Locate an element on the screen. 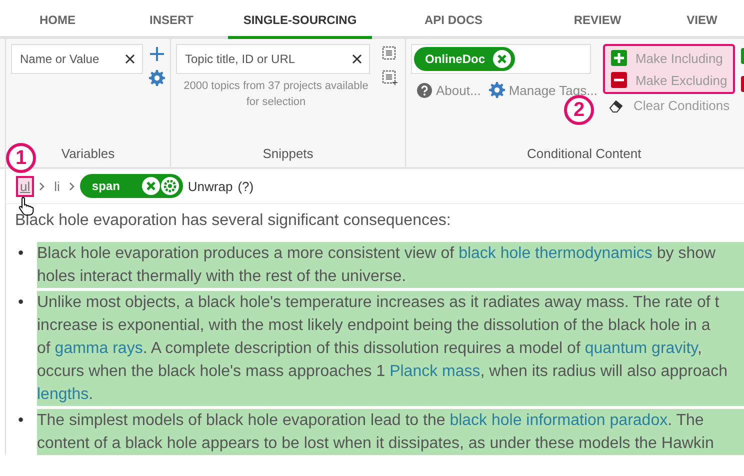 The width and height of the screenshot is (744, 476). intro-paragraph: Black hole evaporation has several significant consequences: is located at coordinates (233, 221).